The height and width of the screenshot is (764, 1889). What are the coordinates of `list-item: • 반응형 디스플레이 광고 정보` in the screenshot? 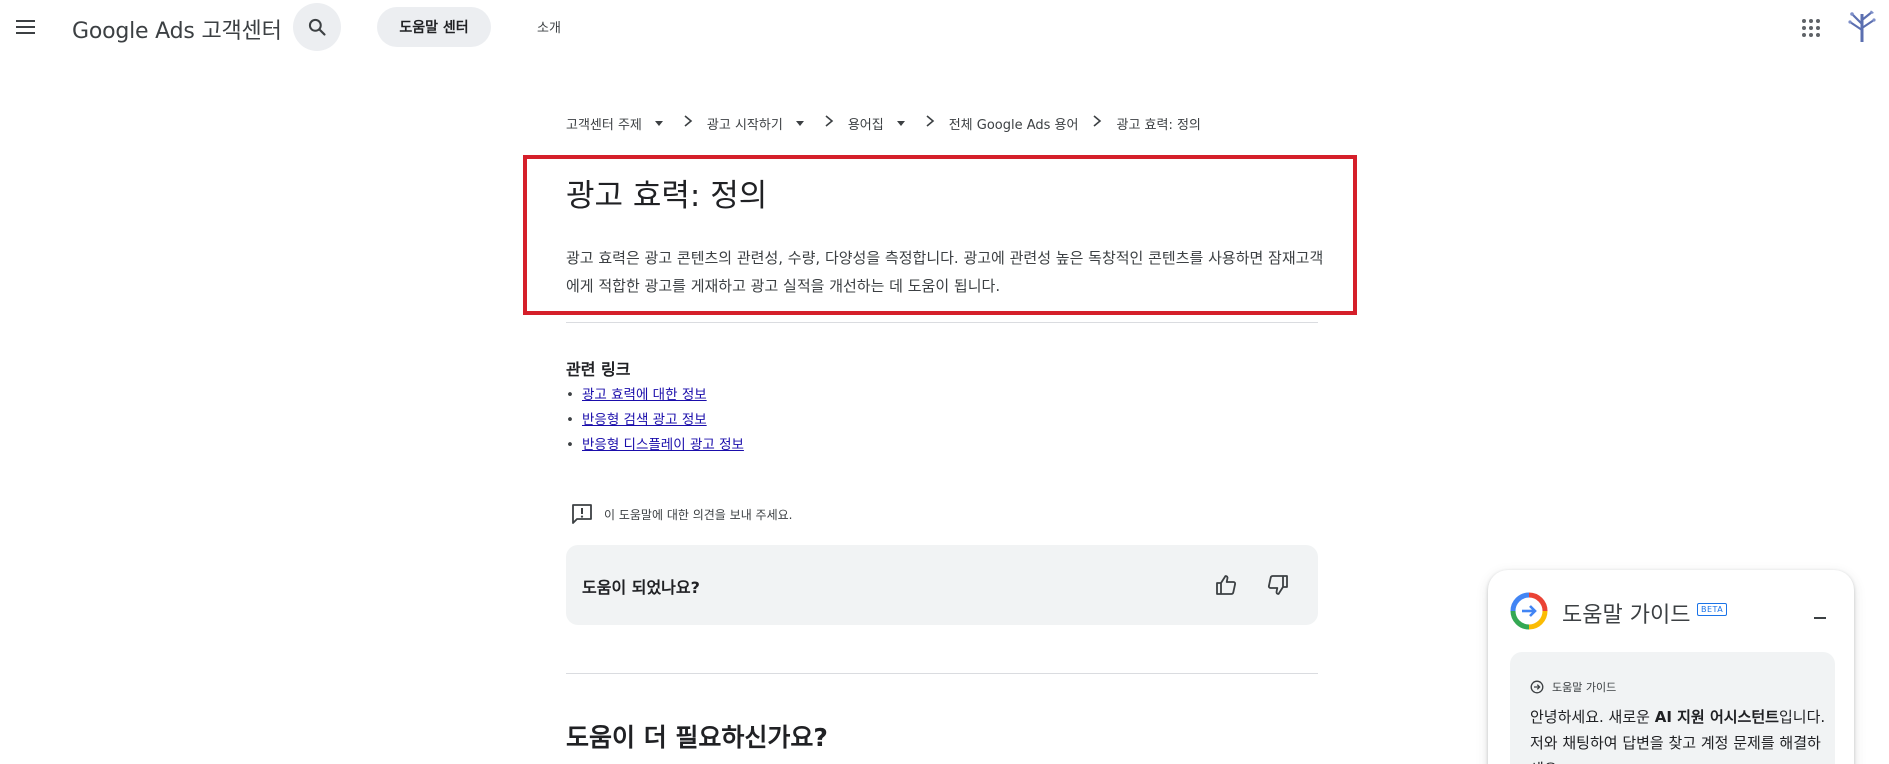 It's located at (655, 445).